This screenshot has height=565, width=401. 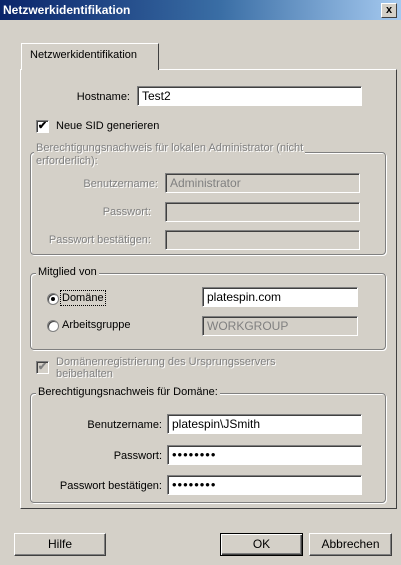 I want to click on domain-pw-input: ••••••••, so click(x=264, y=455).